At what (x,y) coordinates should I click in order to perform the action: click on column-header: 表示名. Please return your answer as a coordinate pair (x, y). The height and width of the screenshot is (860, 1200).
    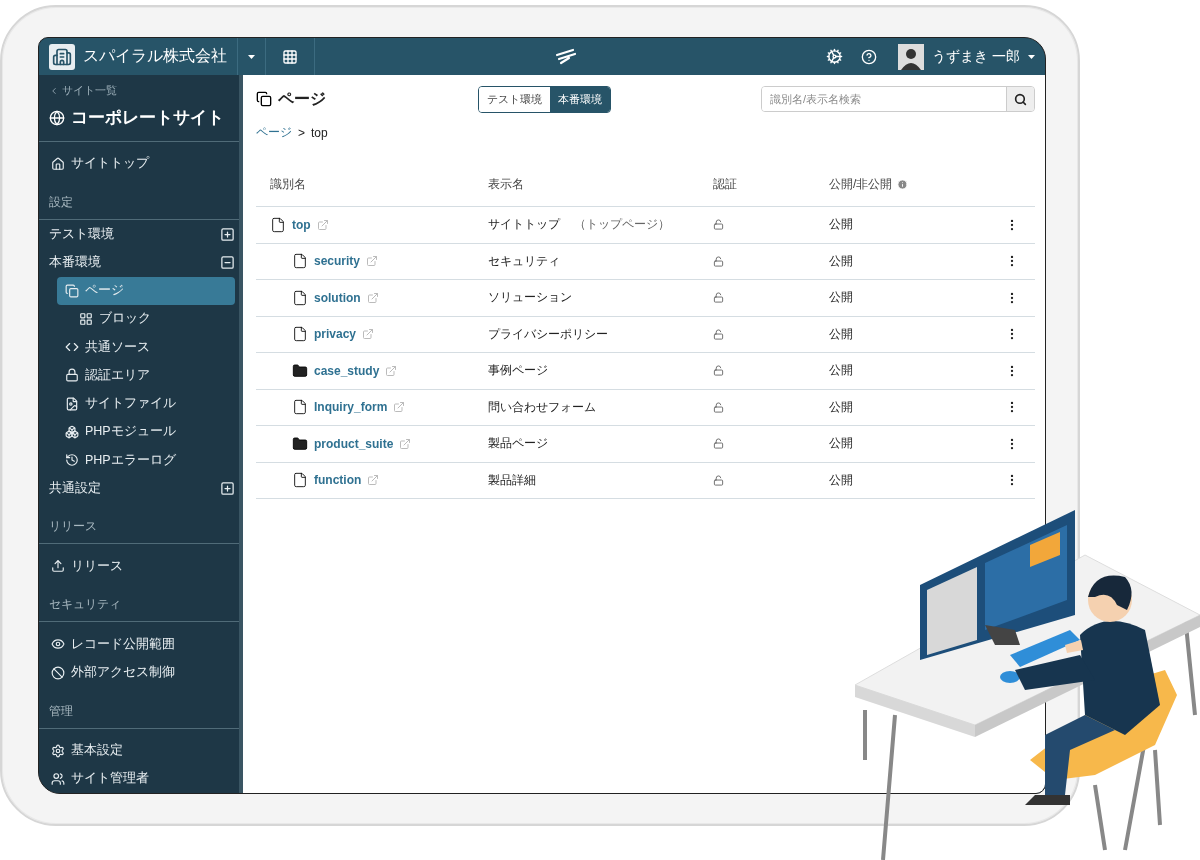
    Looking at the image, I should click on (506, 184).